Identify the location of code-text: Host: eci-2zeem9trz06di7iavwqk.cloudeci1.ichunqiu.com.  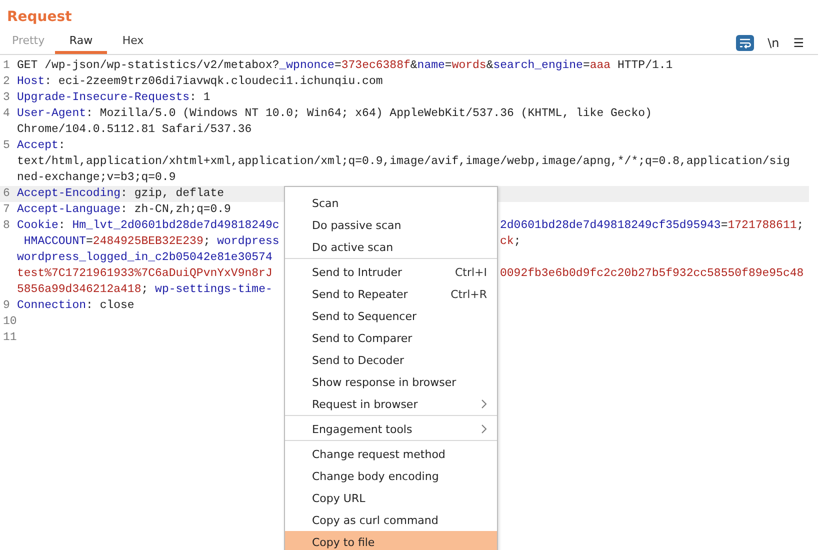
(200, 82).